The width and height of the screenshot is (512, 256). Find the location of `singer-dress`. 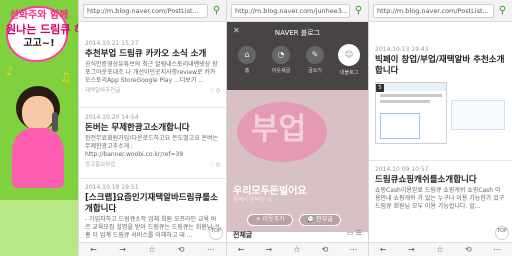

singer-dress is located at coordinates (38, 158).